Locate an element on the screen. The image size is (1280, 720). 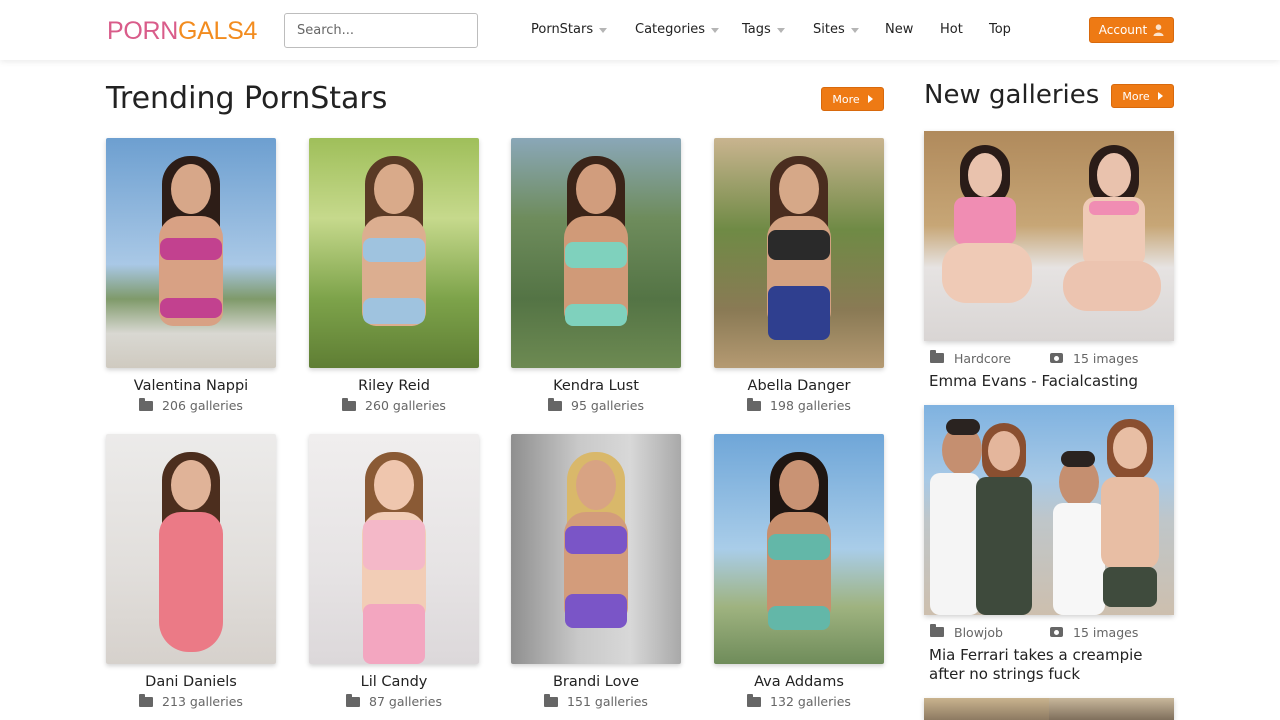
account-label: Account is located at coordinates (1123, 30).